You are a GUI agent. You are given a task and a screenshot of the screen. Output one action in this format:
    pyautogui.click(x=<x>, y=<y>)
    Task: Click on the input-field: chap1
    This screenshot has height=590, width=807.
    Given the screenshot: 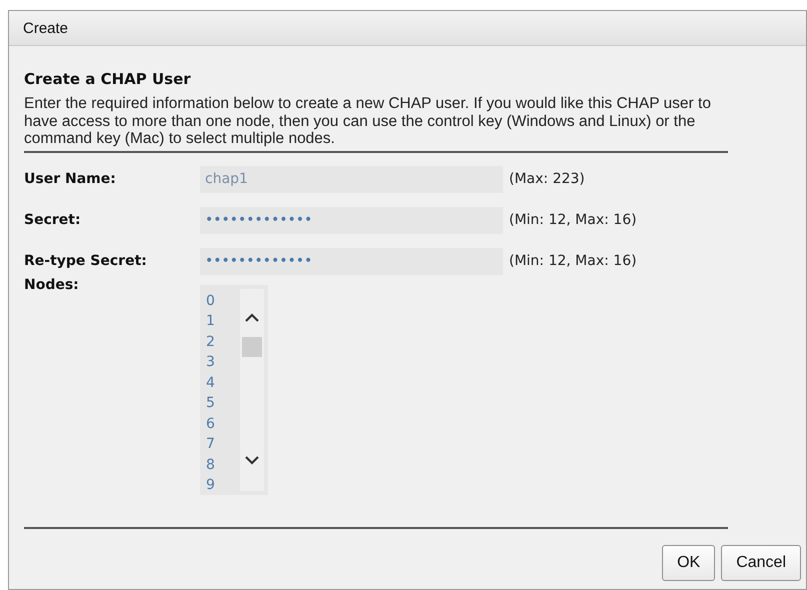 What is the action you would take?
    pyautogui.click(x=351, y=179)
    